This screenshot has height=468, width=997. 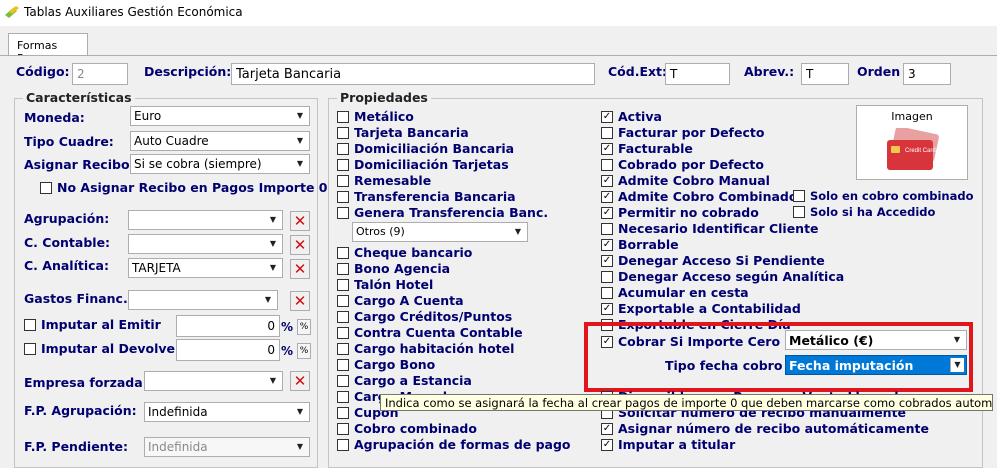 I want to click on clear-gastos-button: ✕, so click(x=300, y=301).